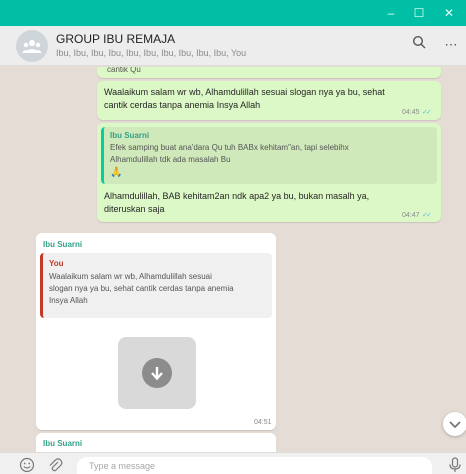  I want to click on message-time: 04:45, so click(411, 112).